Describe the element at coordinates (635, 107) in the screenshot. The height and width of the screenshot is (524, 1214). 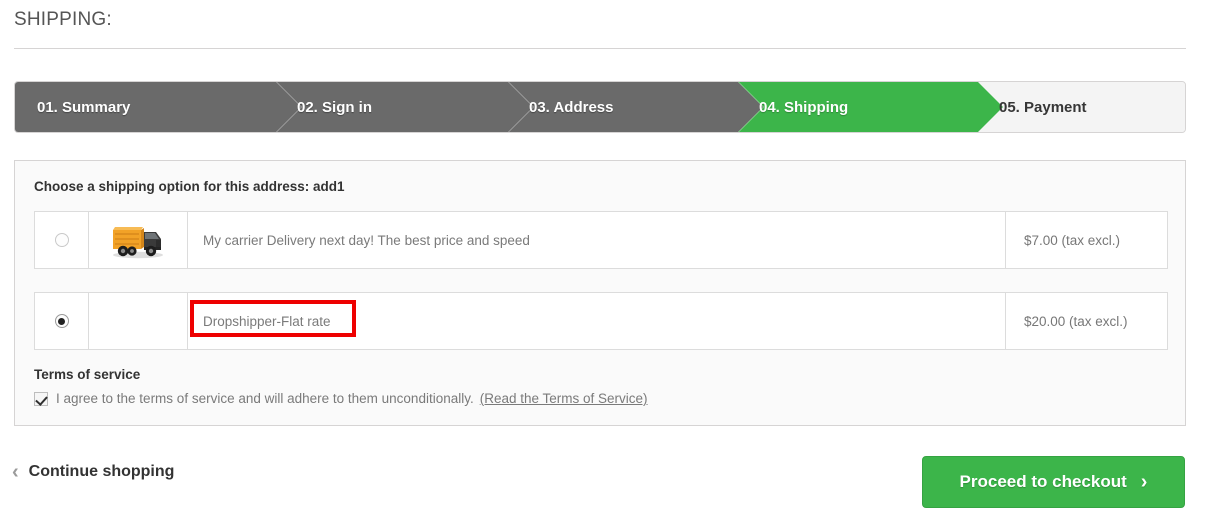
I see `step-address: 03. Address` at that location.